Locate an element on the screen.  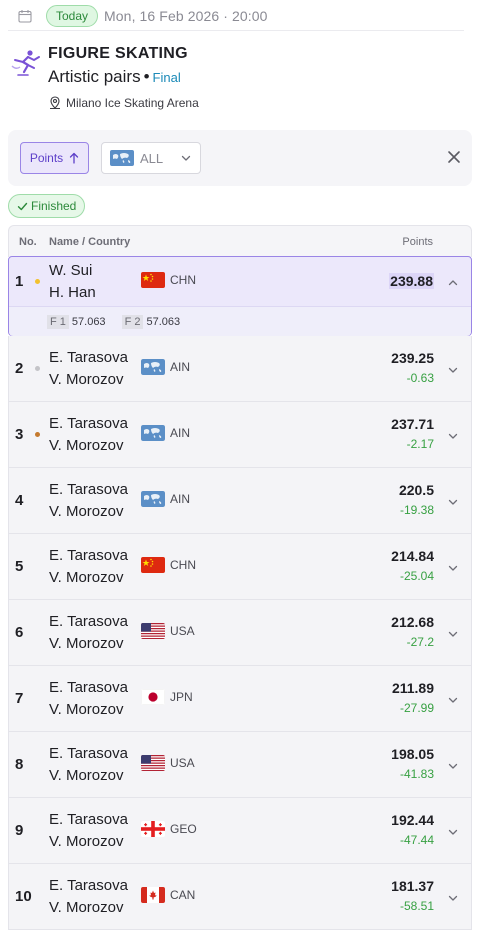
country-select: ALL is located at coordinates (151, 158).